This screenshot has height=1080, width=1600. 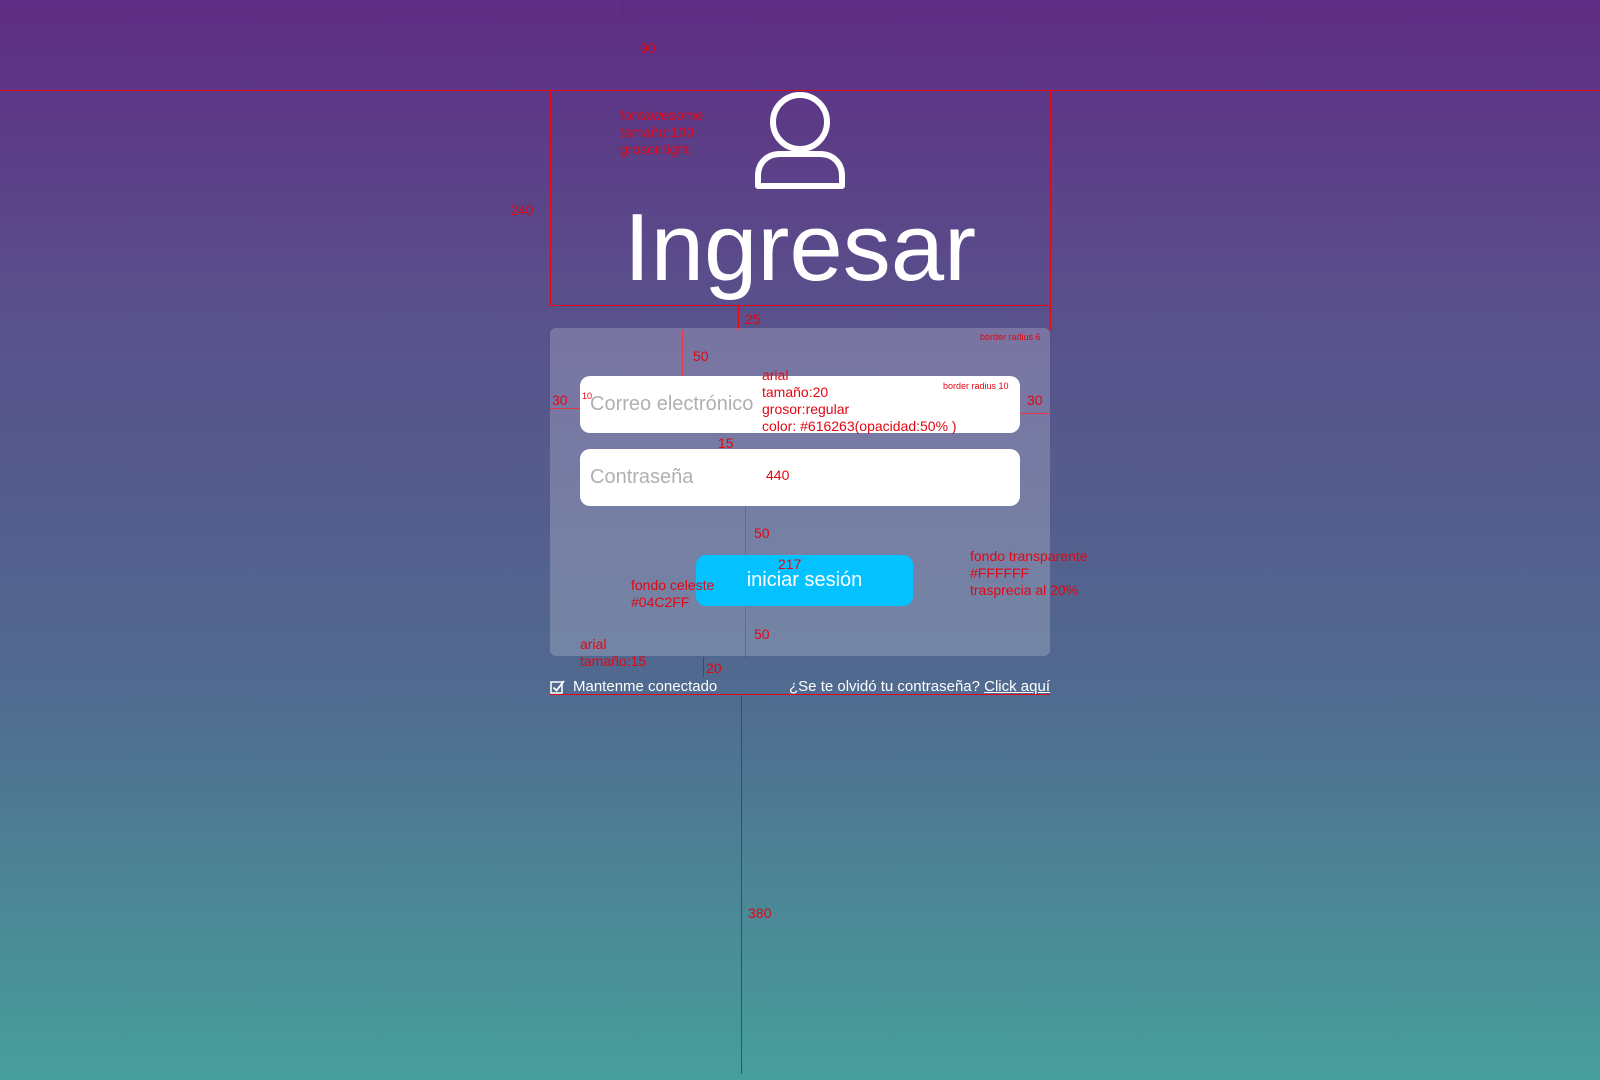 I want to click on annotation-footer-font: arial tamaño:15, so click(x=613, y=652).